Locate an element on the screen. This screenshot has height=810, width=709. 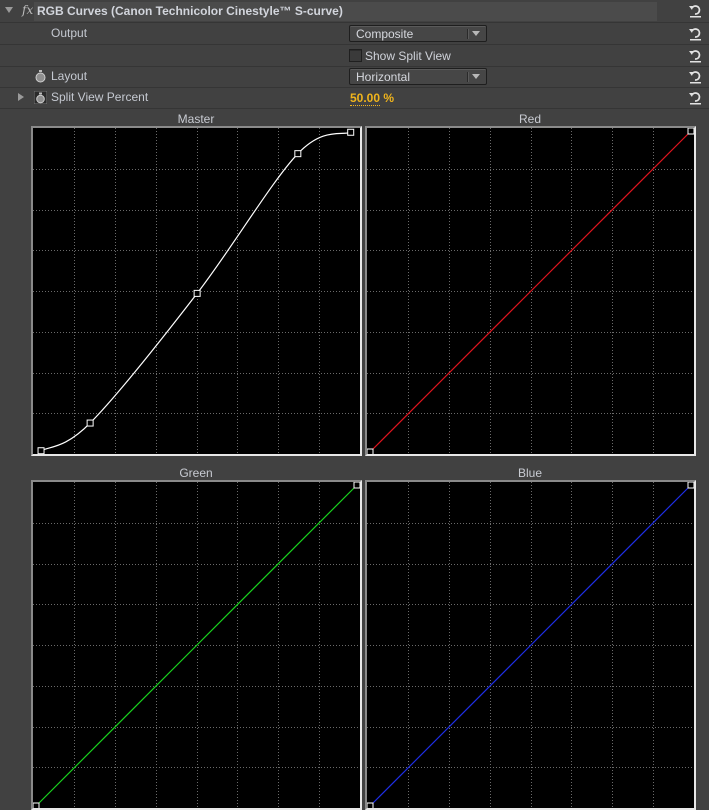
output-row: Output Composite is located at coordinates (354, 34).